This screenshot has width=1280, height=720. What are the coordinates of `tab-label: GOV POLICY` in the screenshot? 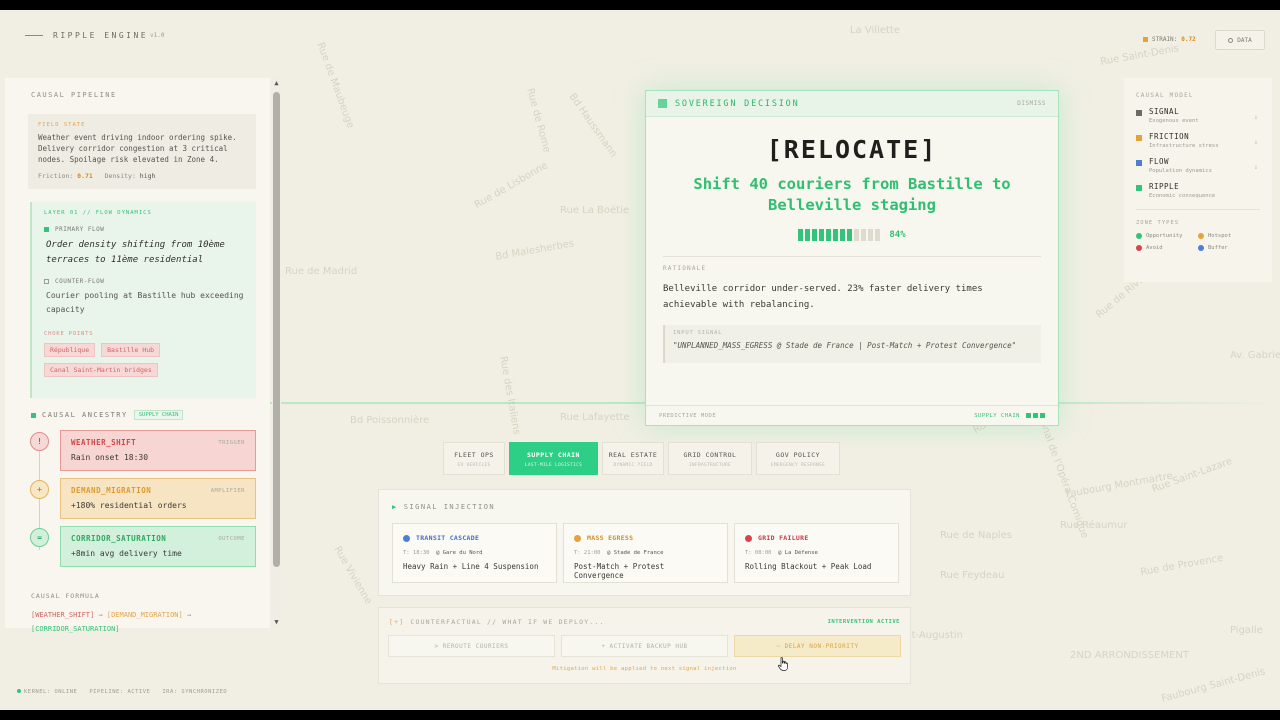 It's located at (798, 455).